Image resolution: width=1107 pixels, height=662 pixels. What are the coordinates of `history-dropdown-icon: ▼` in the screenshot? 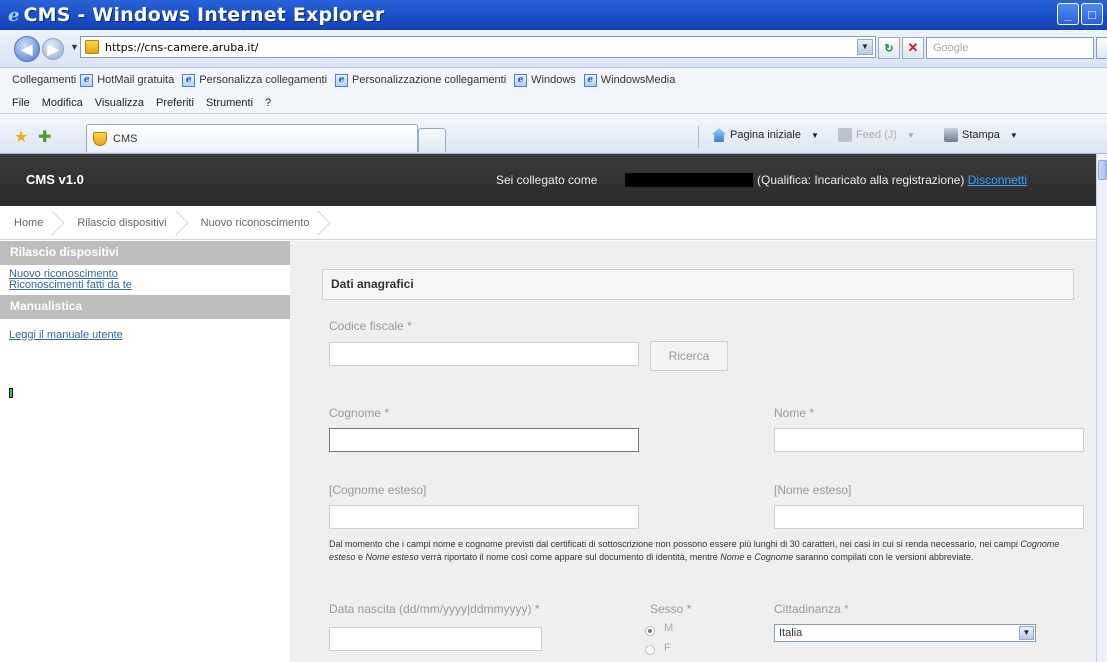 It's located at (74, 47).